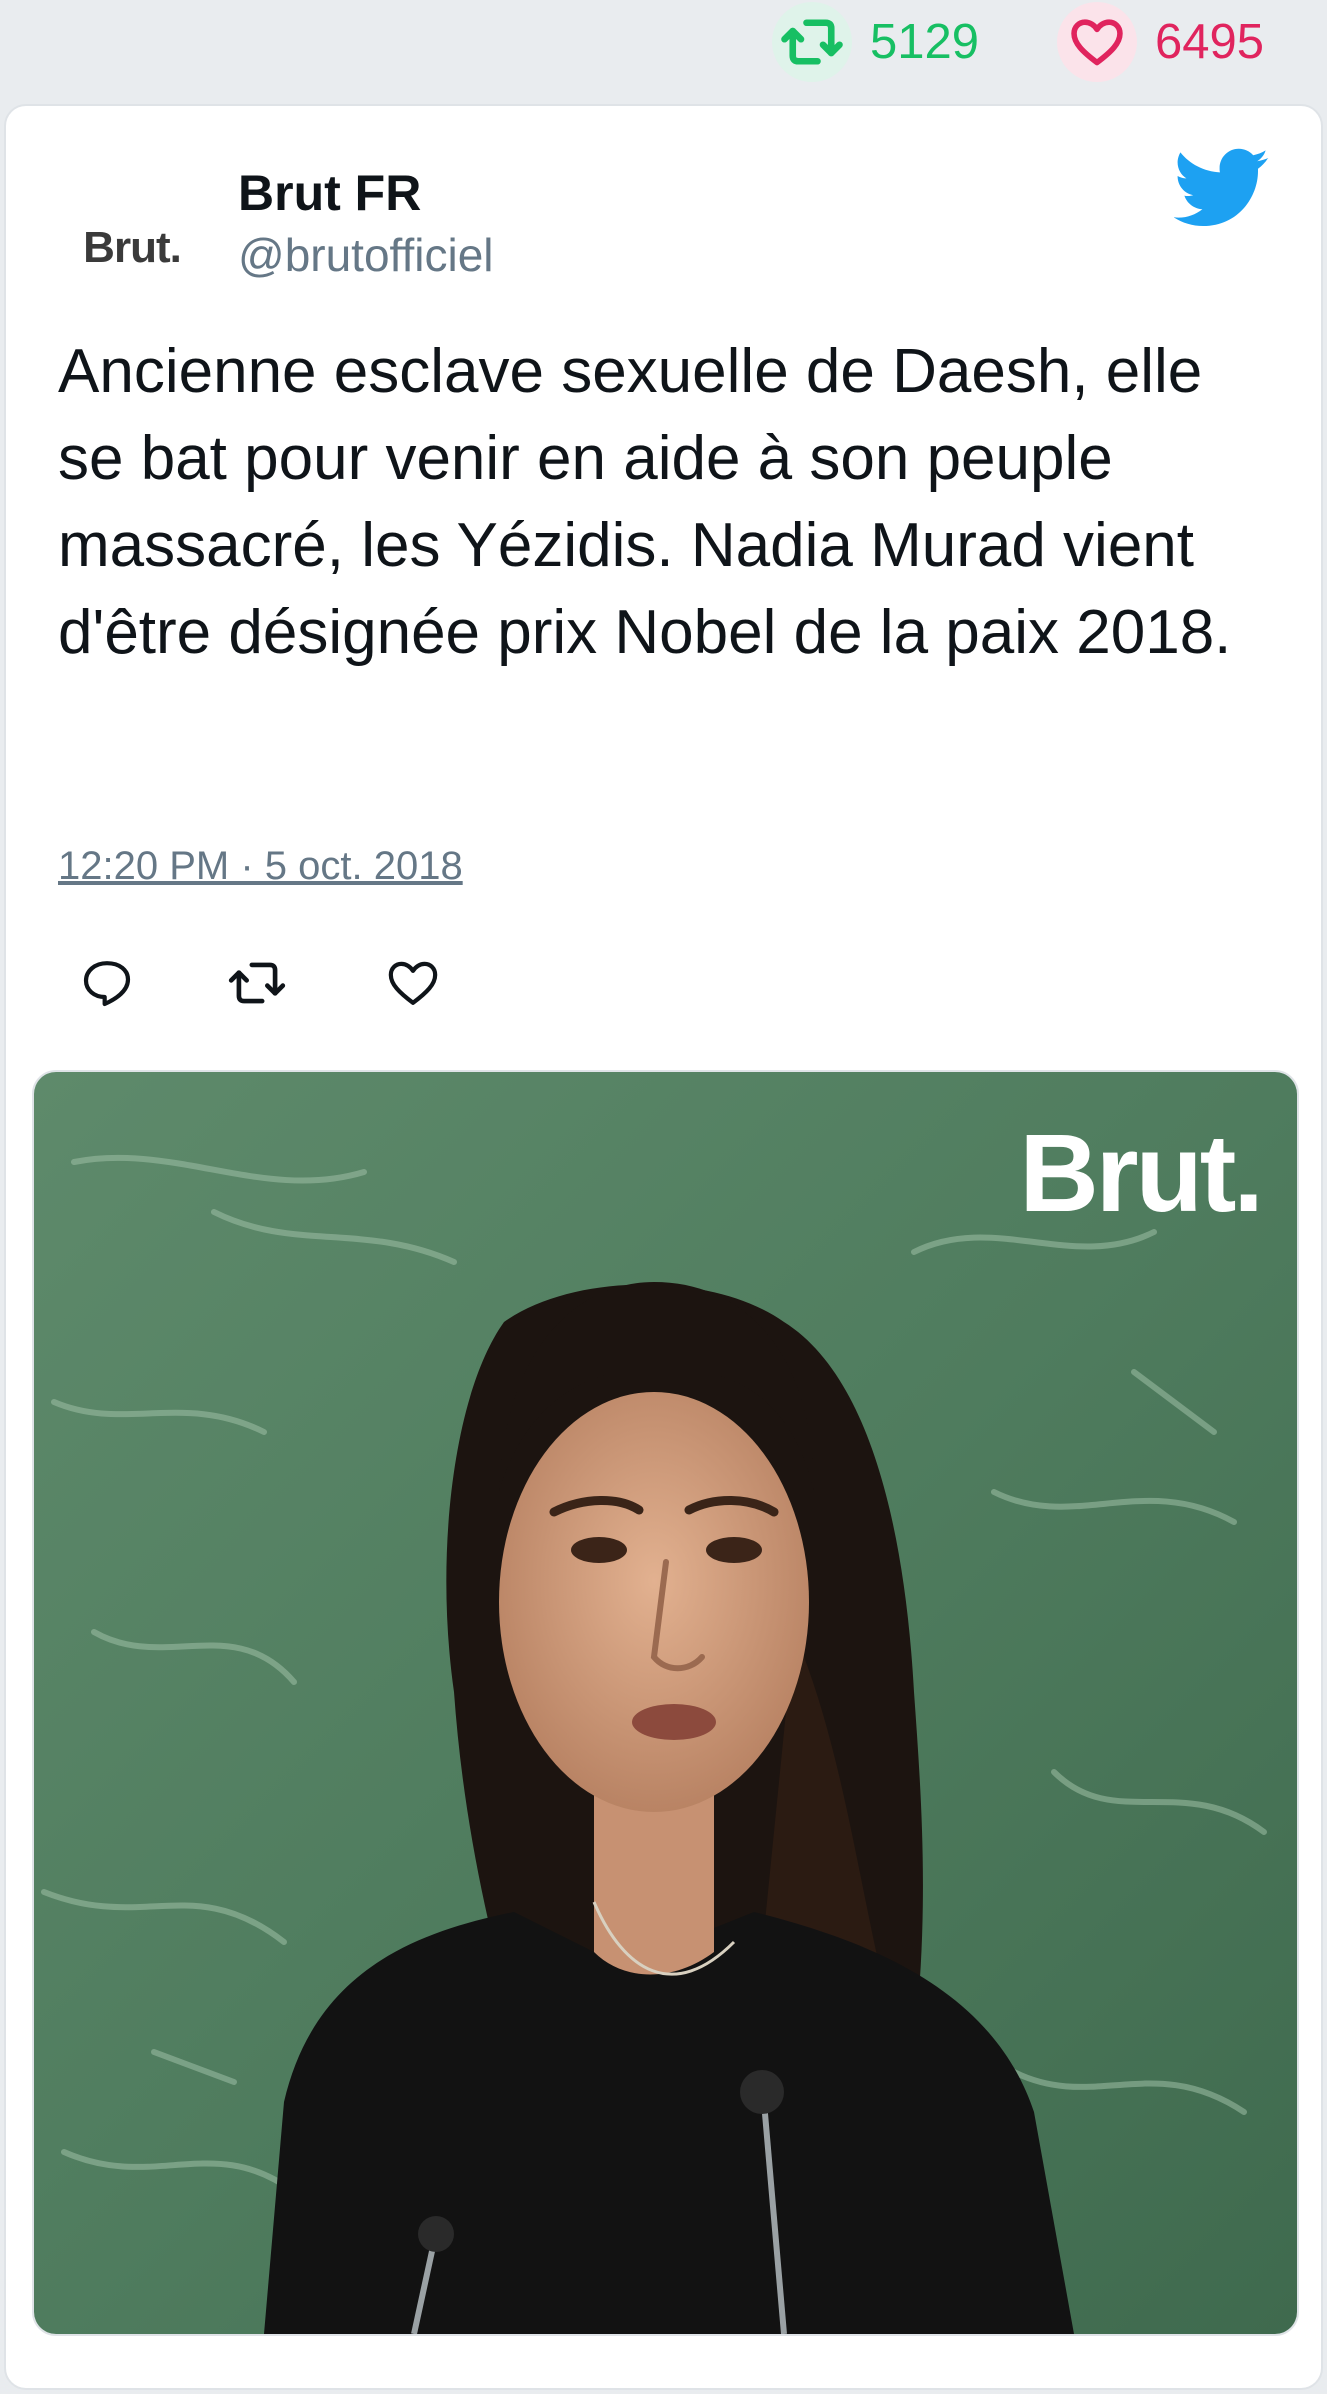 Image resolution: width=1327 pixels, height=2394 pixels. Describe the element at coordinates (812, 42) in the screenshot. I see `retweet-icon` at that location.